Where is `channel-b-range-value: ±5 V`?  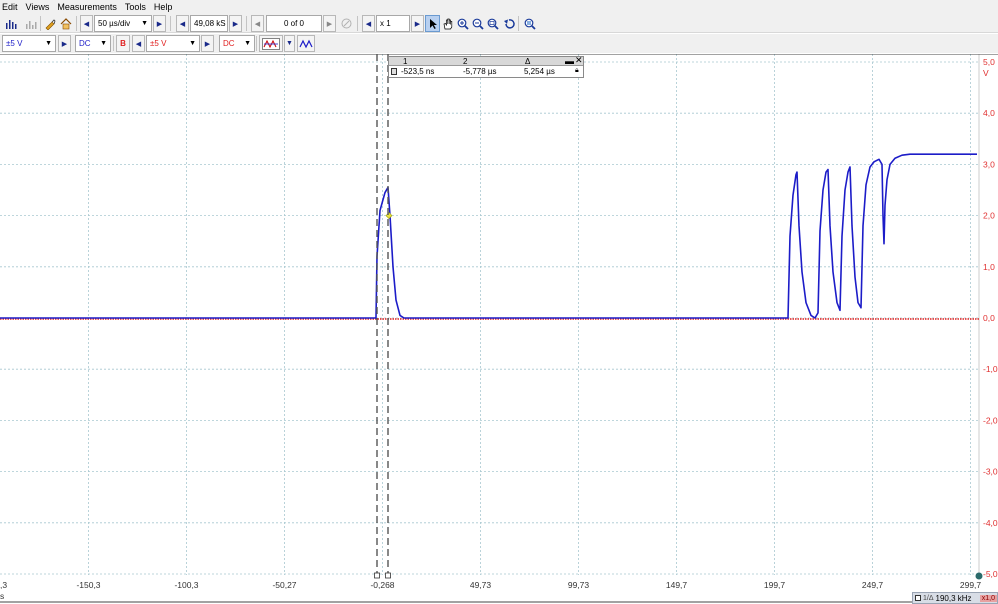
channel-b-range-value: ±5 V is located at coordinates (158, 43).